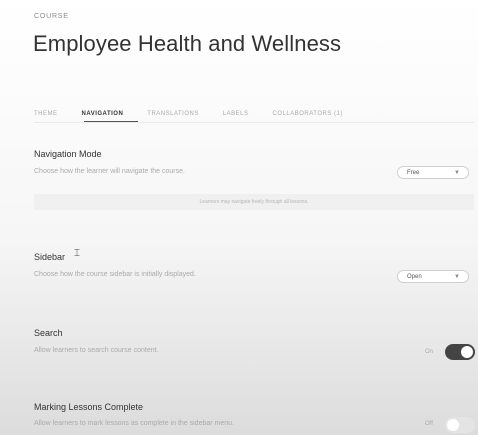 Image resolution: width=478 pixels, height=435 pixels. Describe the element at coordinates (429, 352) in the screenshot. I see `search-toggle-label: On` at that location.